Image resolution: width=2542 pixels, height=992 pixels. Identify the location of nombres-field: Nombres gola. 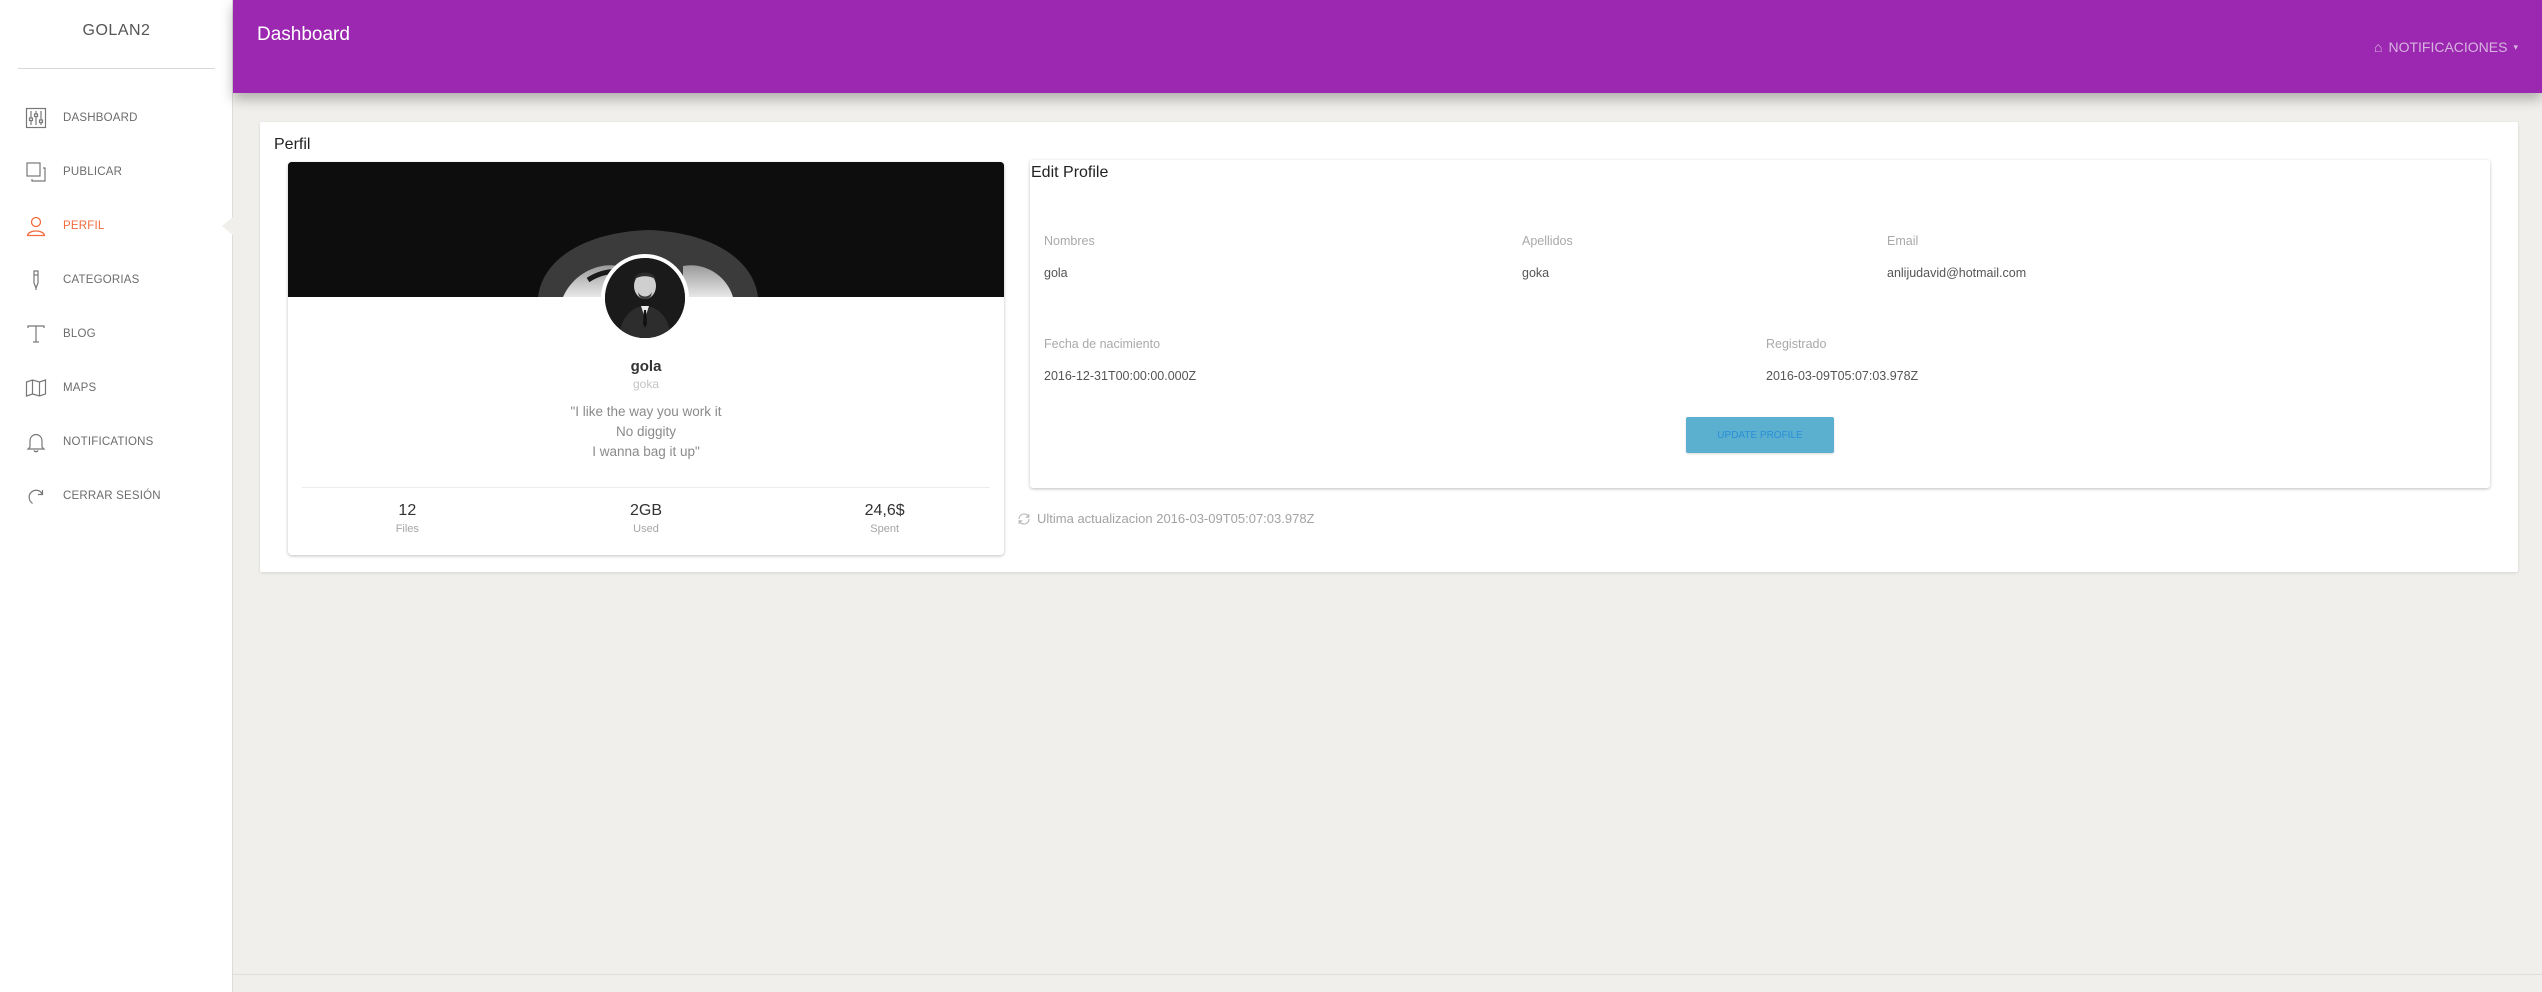
(1194, 259).